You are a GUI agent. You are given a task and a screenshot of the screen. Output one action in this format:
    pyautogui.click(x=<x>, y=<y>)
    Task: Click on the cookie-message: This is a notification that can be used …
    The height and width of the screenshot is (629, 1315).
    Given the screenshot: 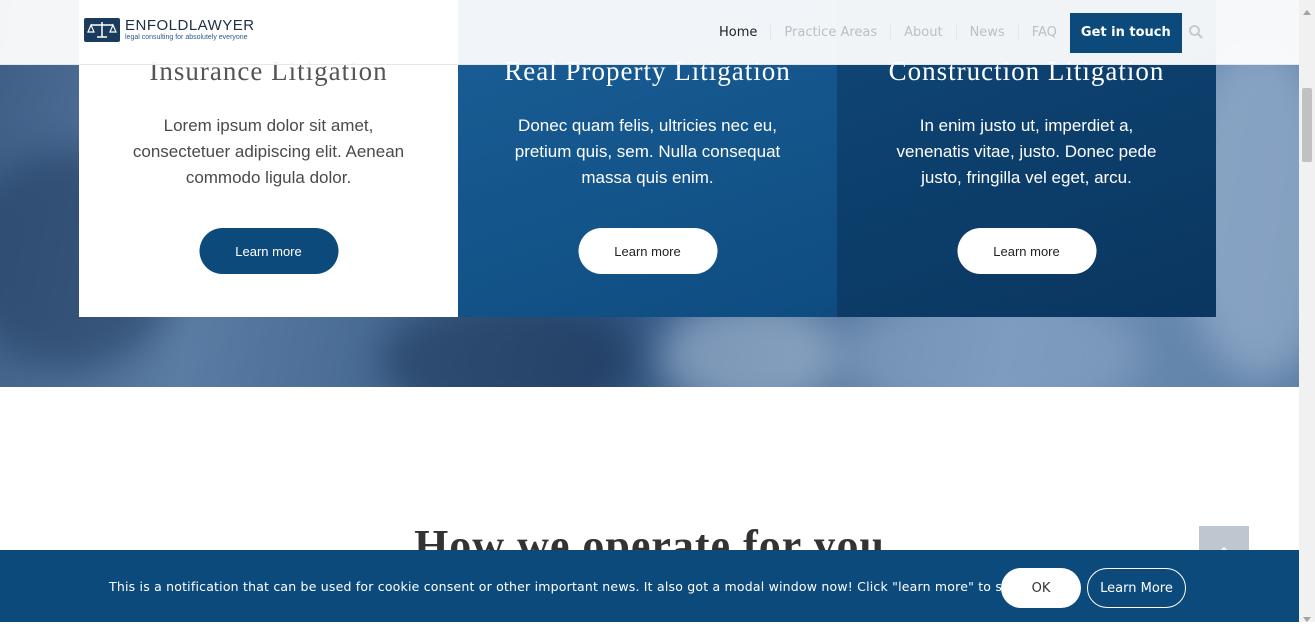 What is the action you would take?
    pyautogui.click(x=572, y=586)
    